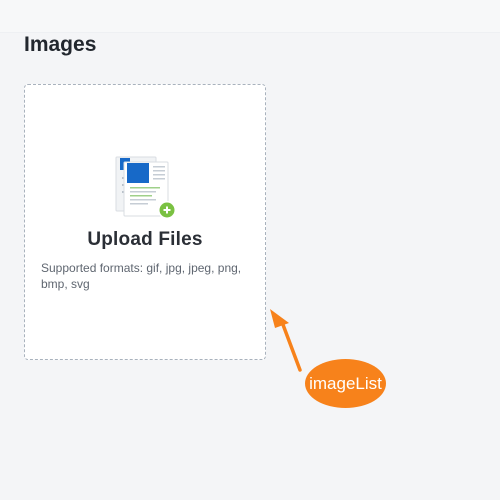 This screenshot has width=500, height=500. Describe the element at coordinates (250, 16) in the screenshot. I see `top-strip` at that location.